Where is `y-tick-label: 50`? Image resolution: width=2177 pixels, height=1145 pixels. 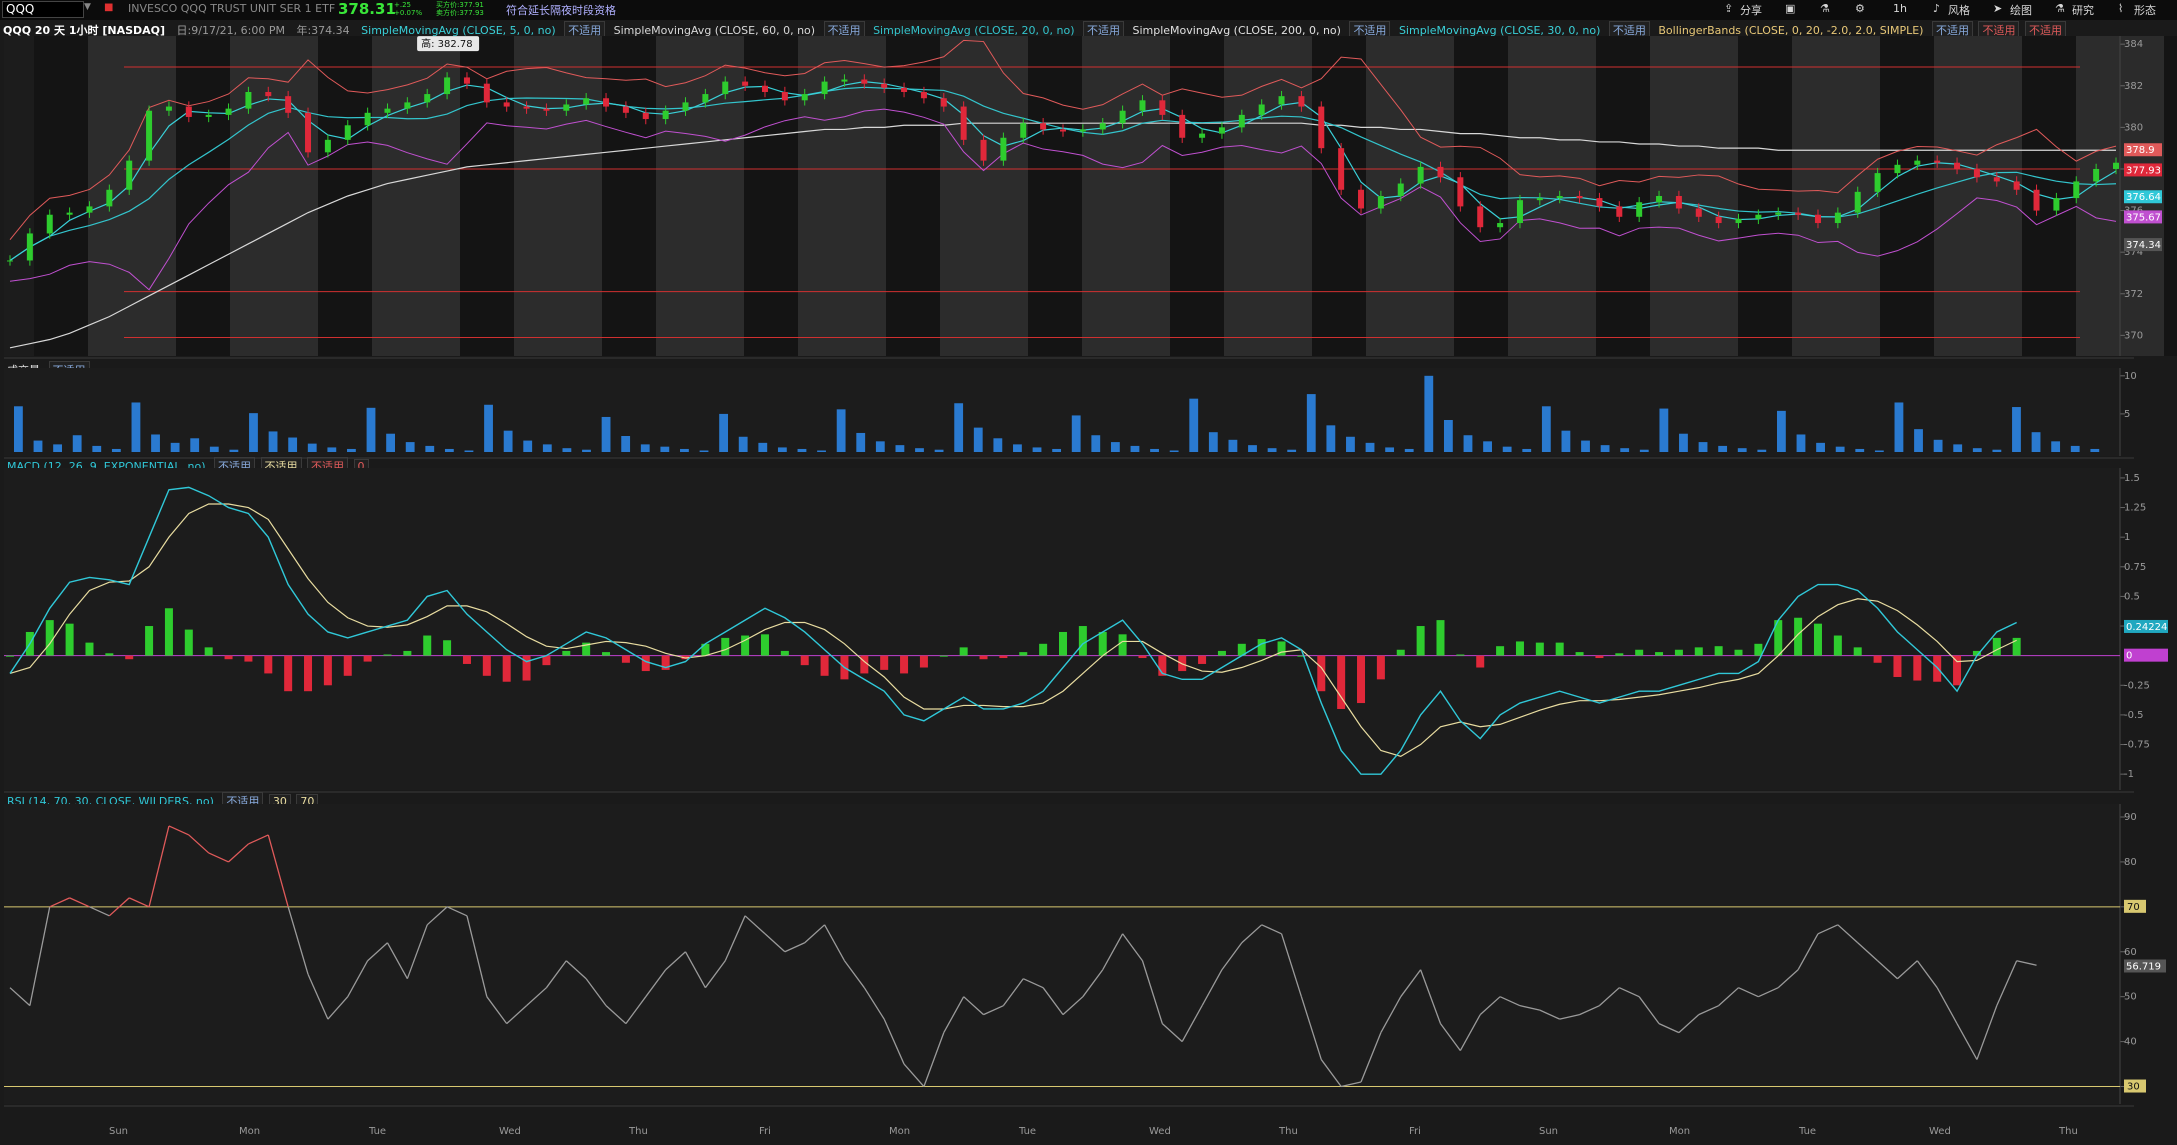 y-tick-label: 50 is located at coordinates (2130, 997).